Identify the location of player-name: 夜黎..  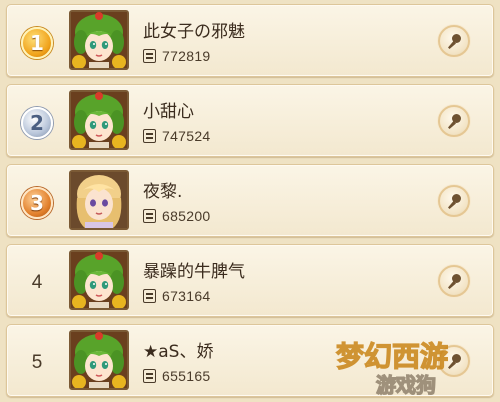
(163, 192).